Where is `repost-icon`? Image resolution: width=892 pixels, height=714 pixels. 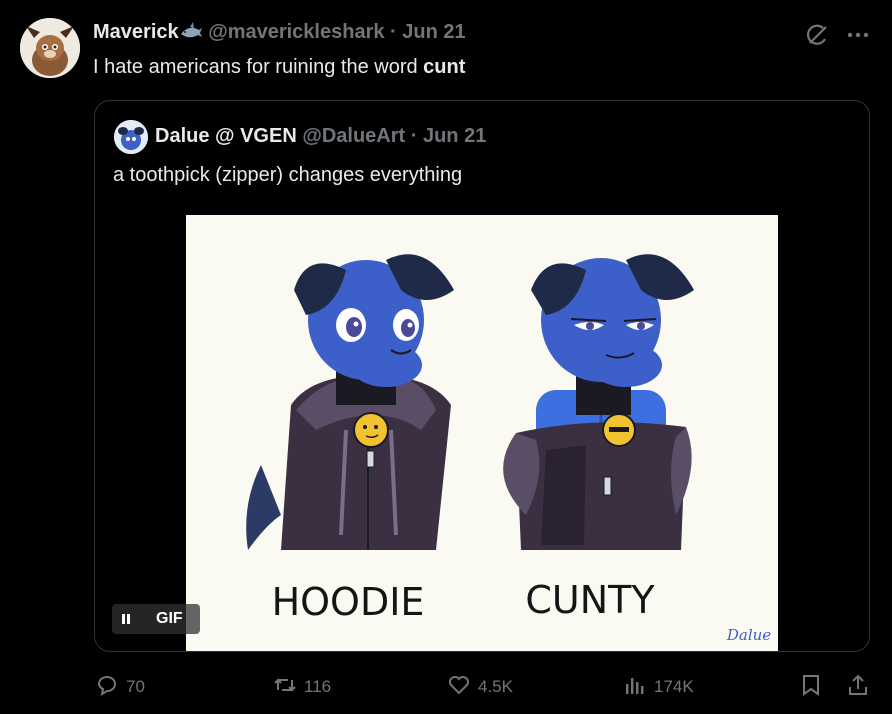 repost-icon is located at coordinates (285, 687).